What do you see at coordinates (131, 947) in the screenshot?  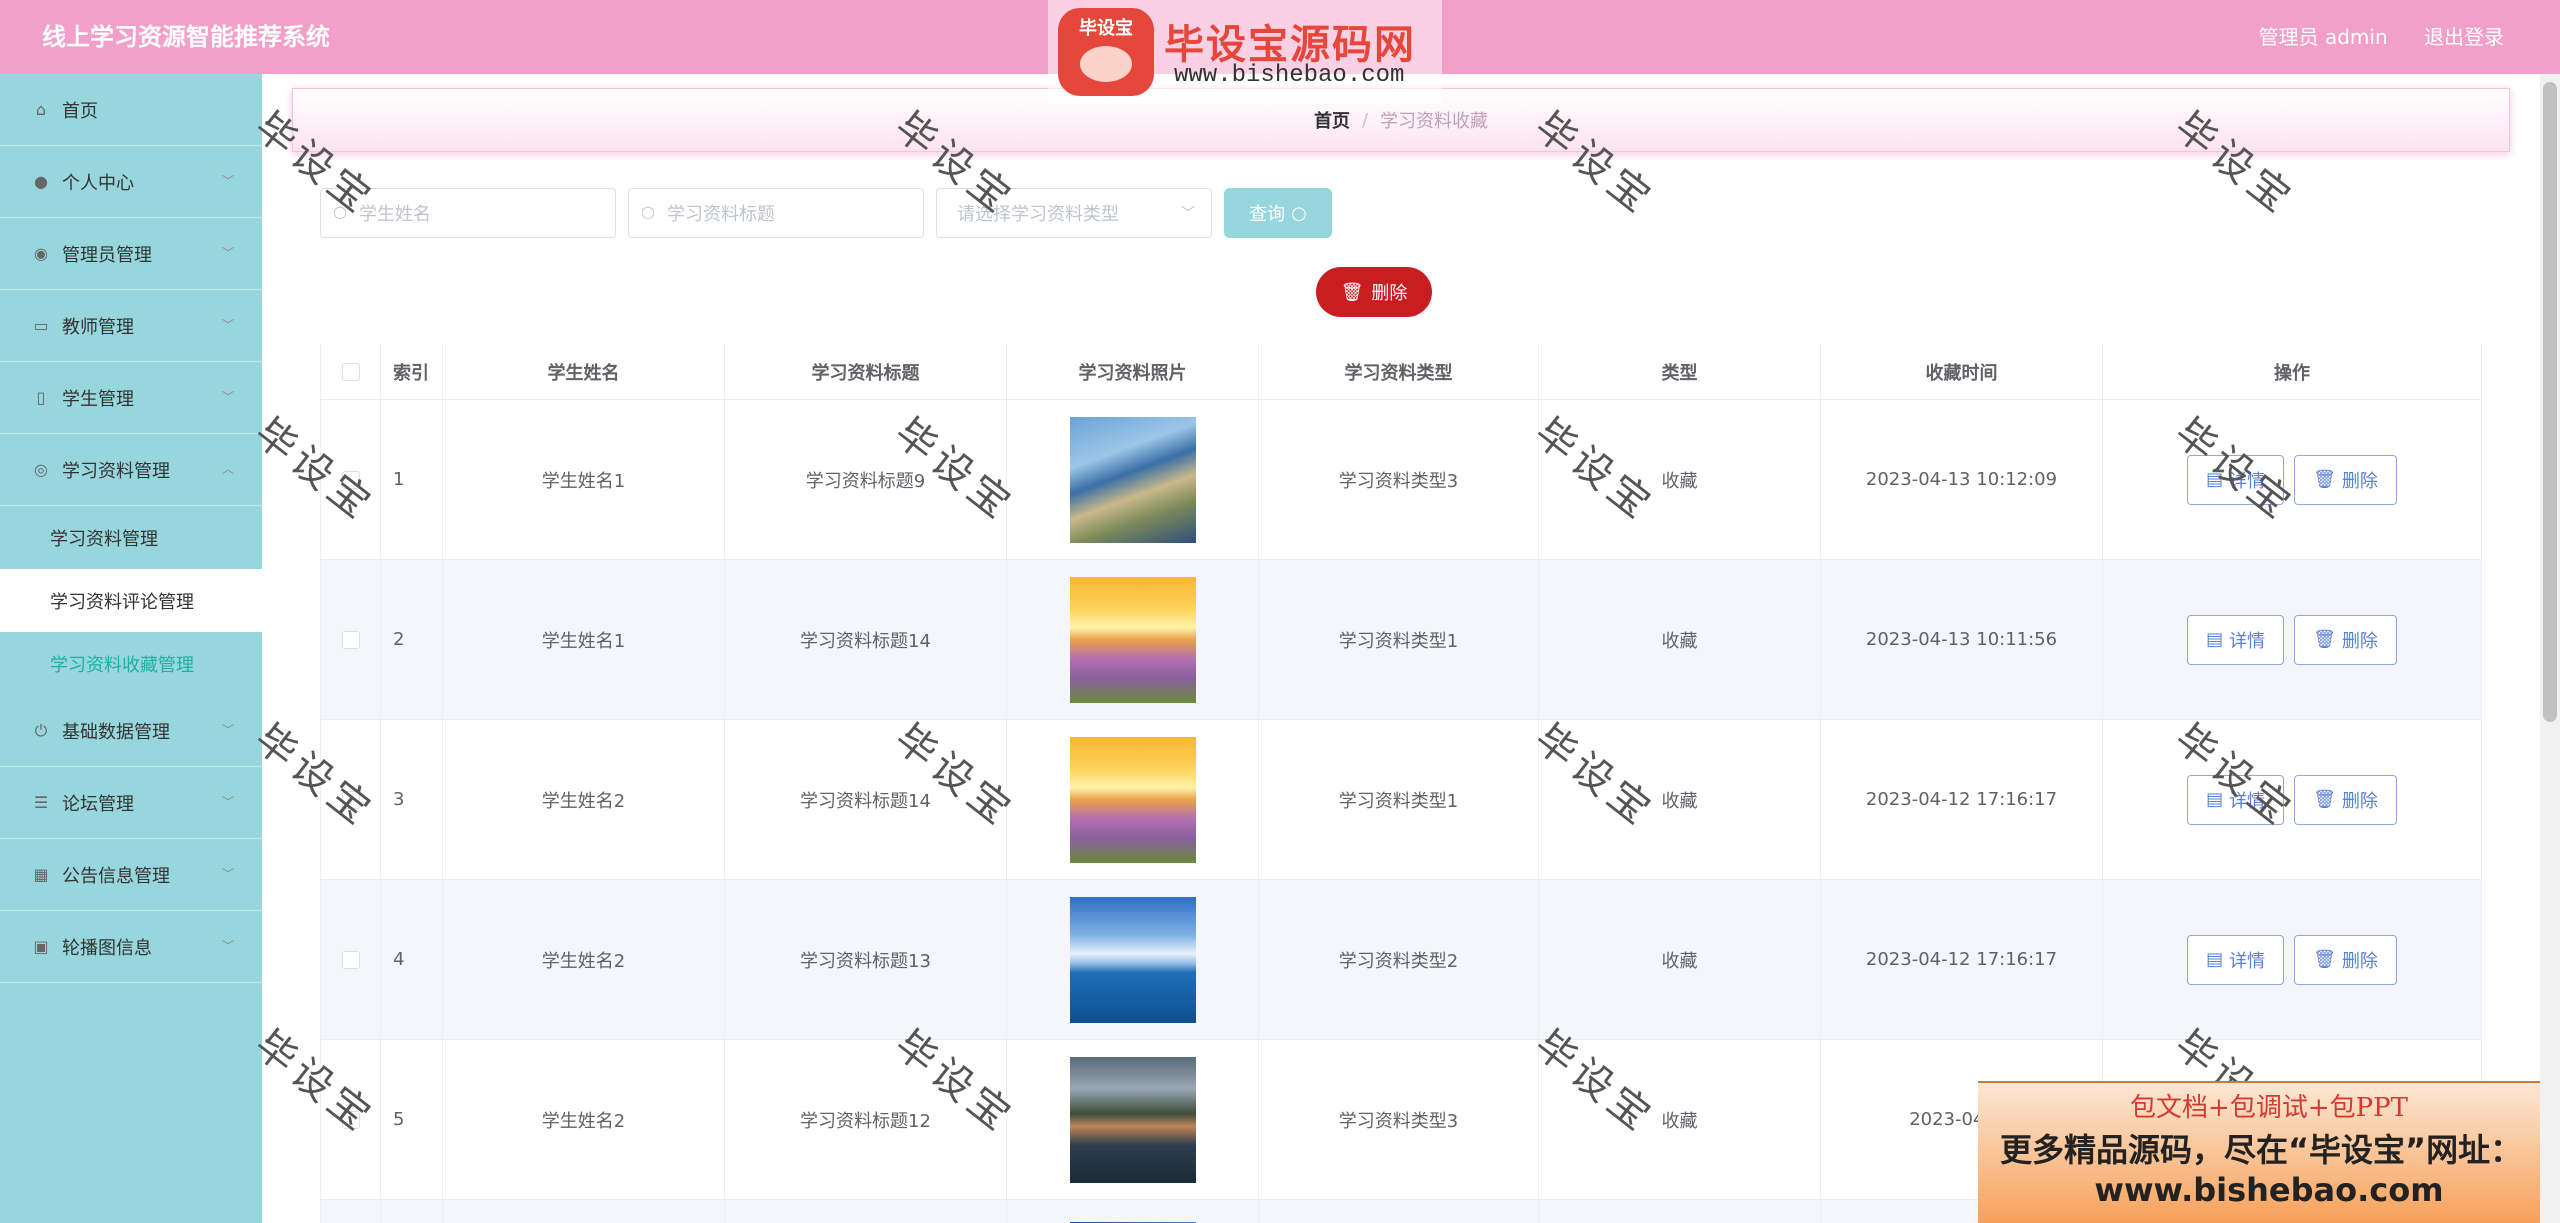 I see `sidebar-item-carousel: ▣ 轮播图信息 ﹀` at bounding box center [131, 947].